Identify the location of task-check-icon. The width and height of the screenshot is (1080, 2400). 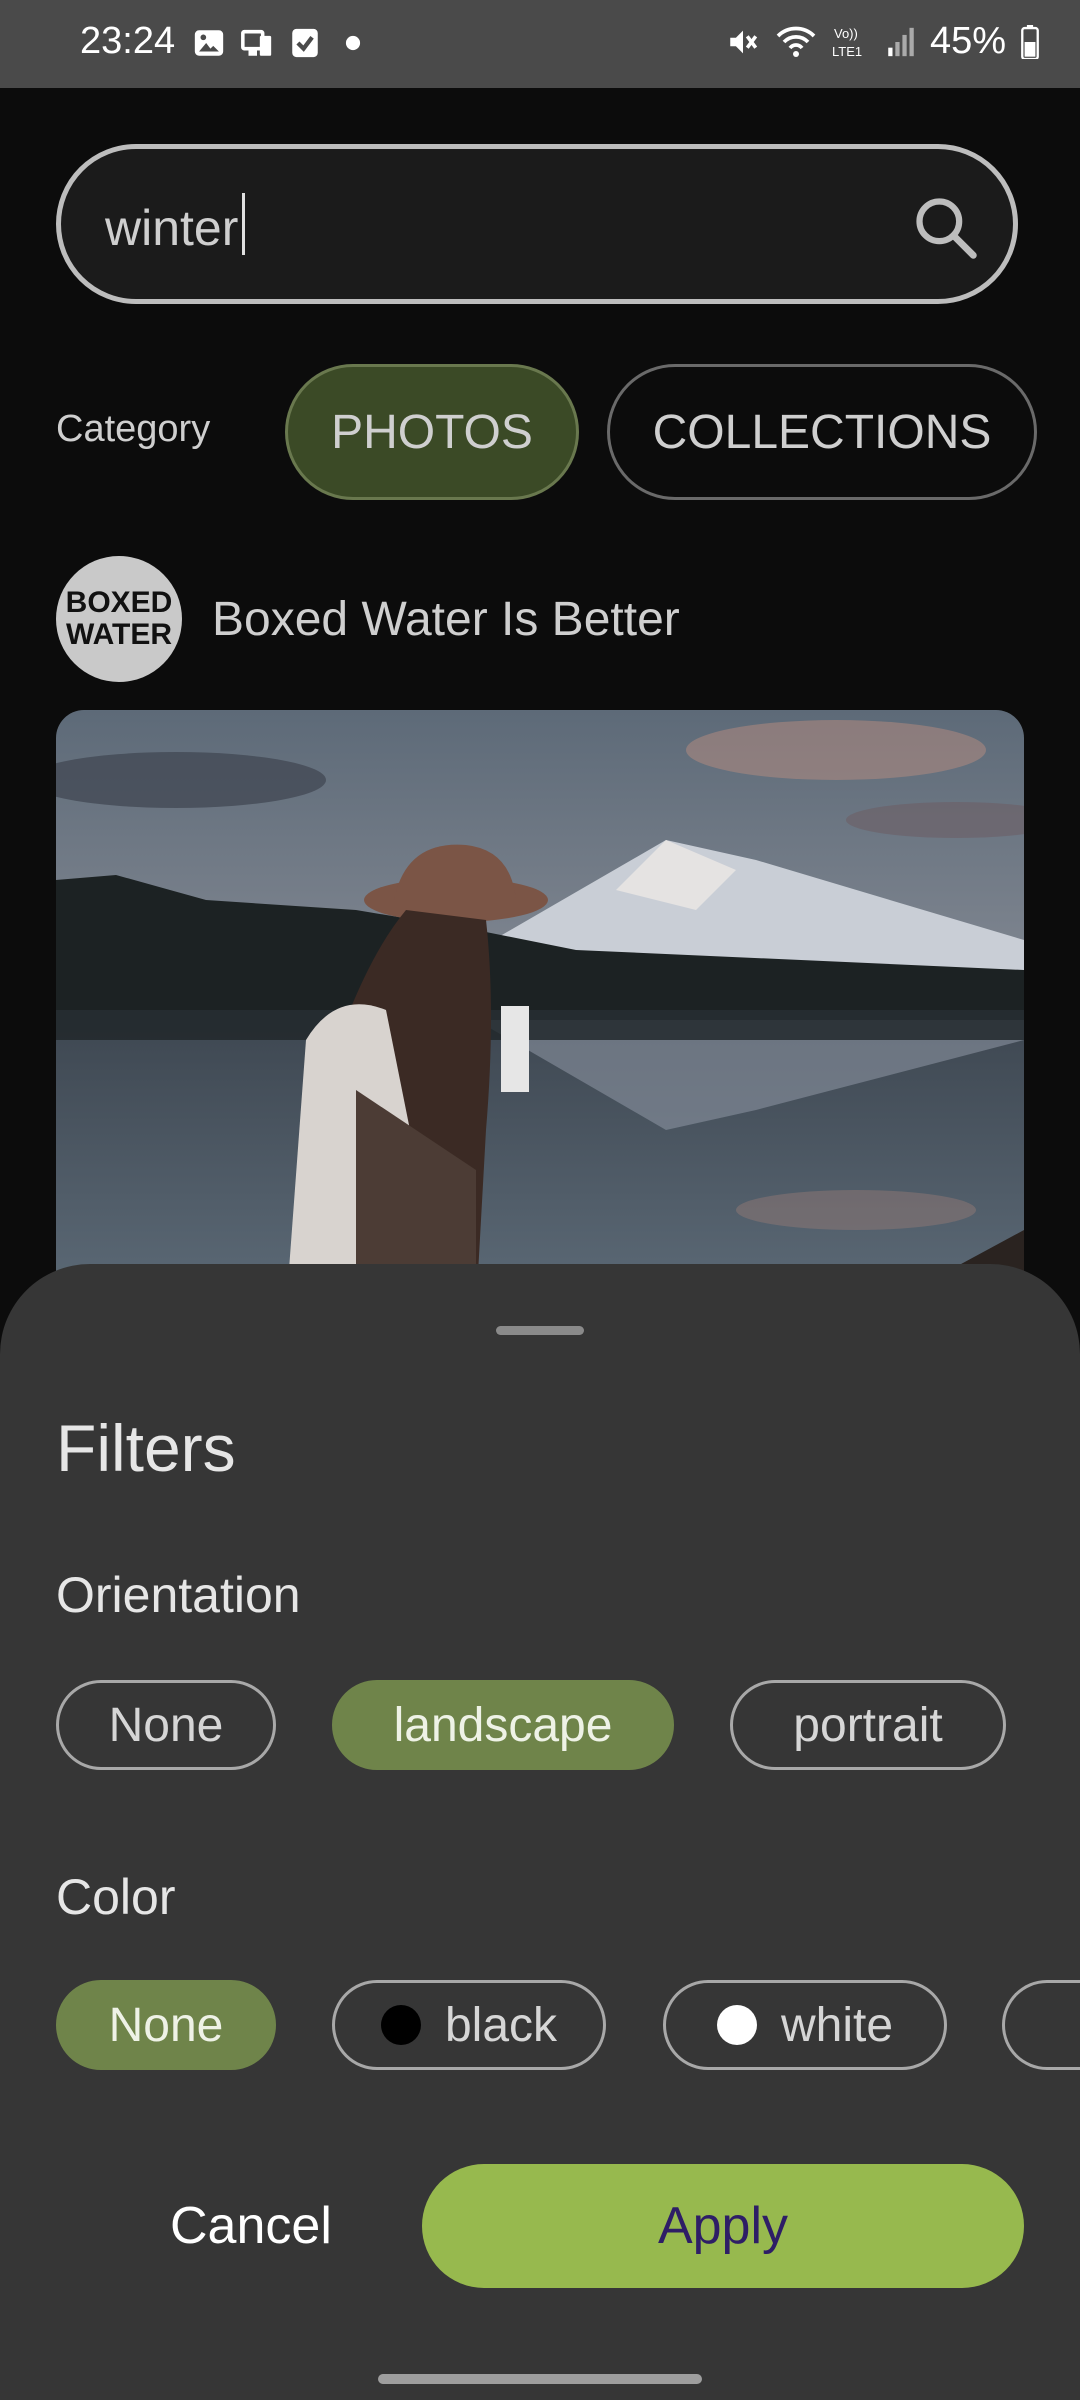
(305, 43).